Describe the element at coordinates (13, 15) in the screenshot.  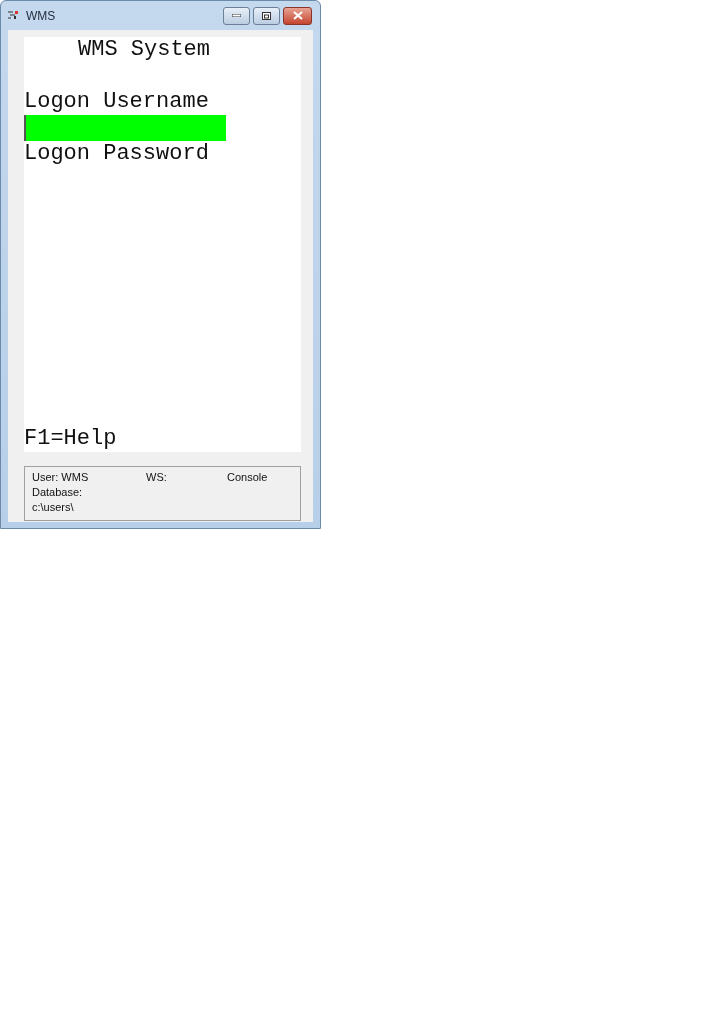
I see `app-icon` at that location.